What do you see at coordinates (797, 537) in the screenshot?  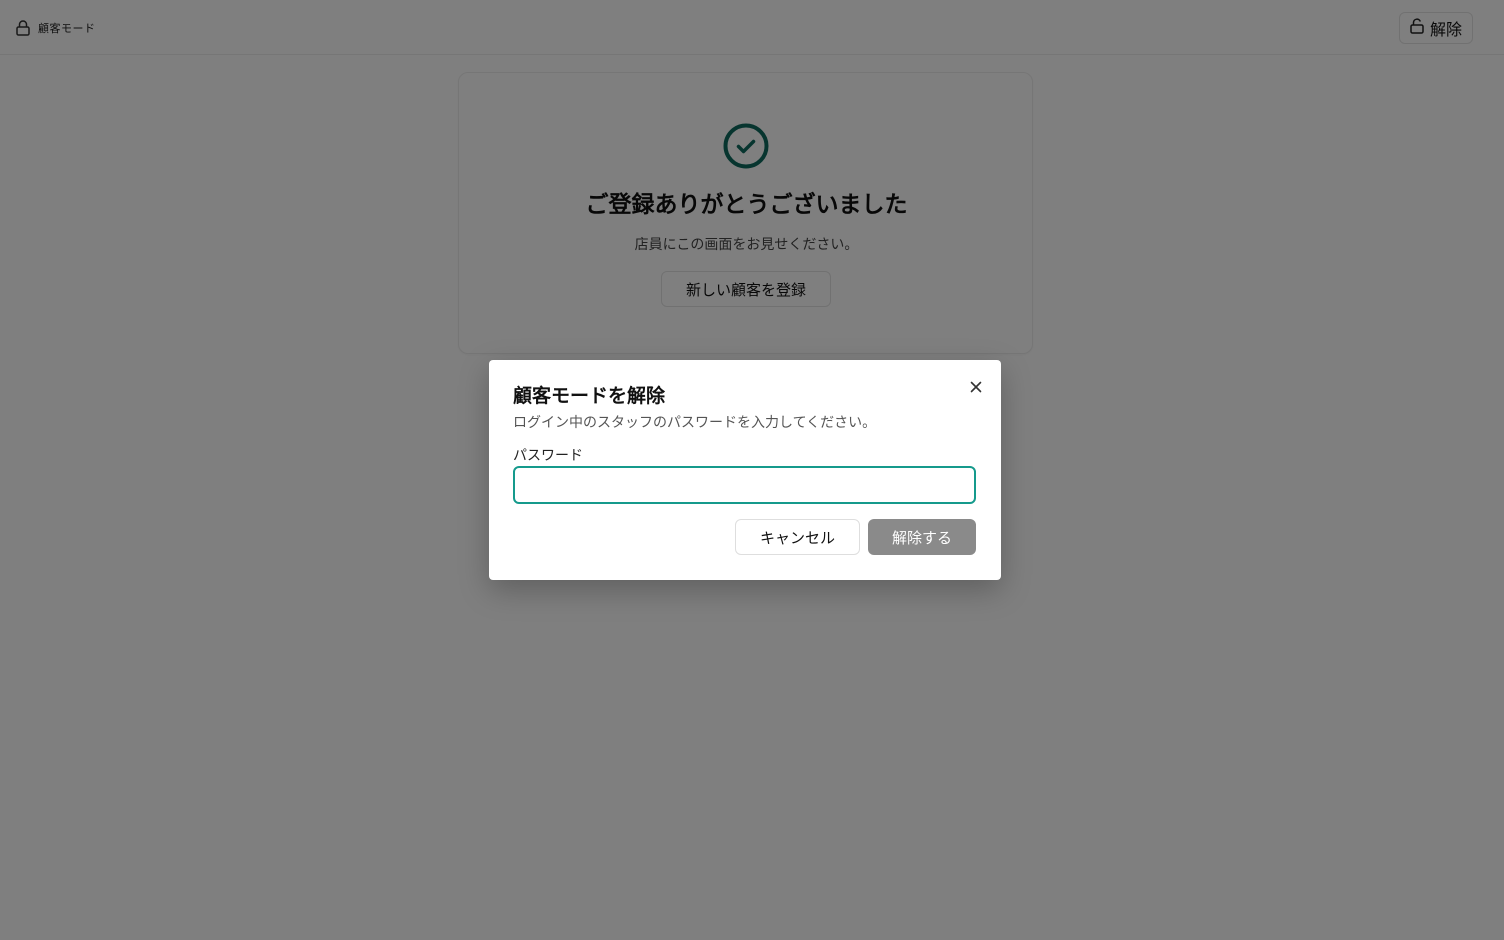 I see `cancel-button: キャンセル` at bounding box center [797, 537].